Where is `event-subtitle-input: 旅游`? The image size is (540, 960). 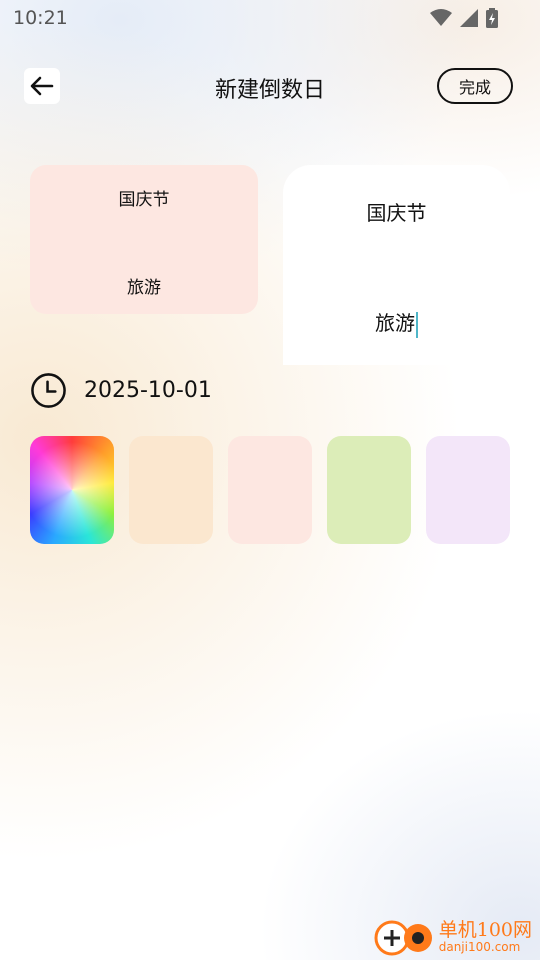
event-subtitle-input: 旅游 is located at coordinates (396, 322).